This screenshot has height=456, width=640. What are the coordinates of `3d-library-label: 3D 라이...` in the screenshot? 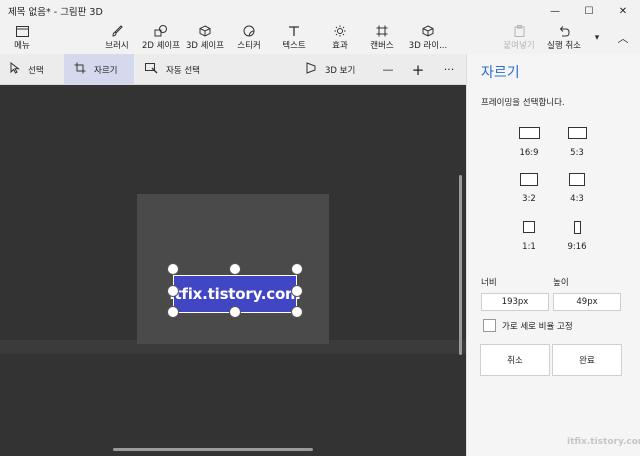 It's located at (428, 46).